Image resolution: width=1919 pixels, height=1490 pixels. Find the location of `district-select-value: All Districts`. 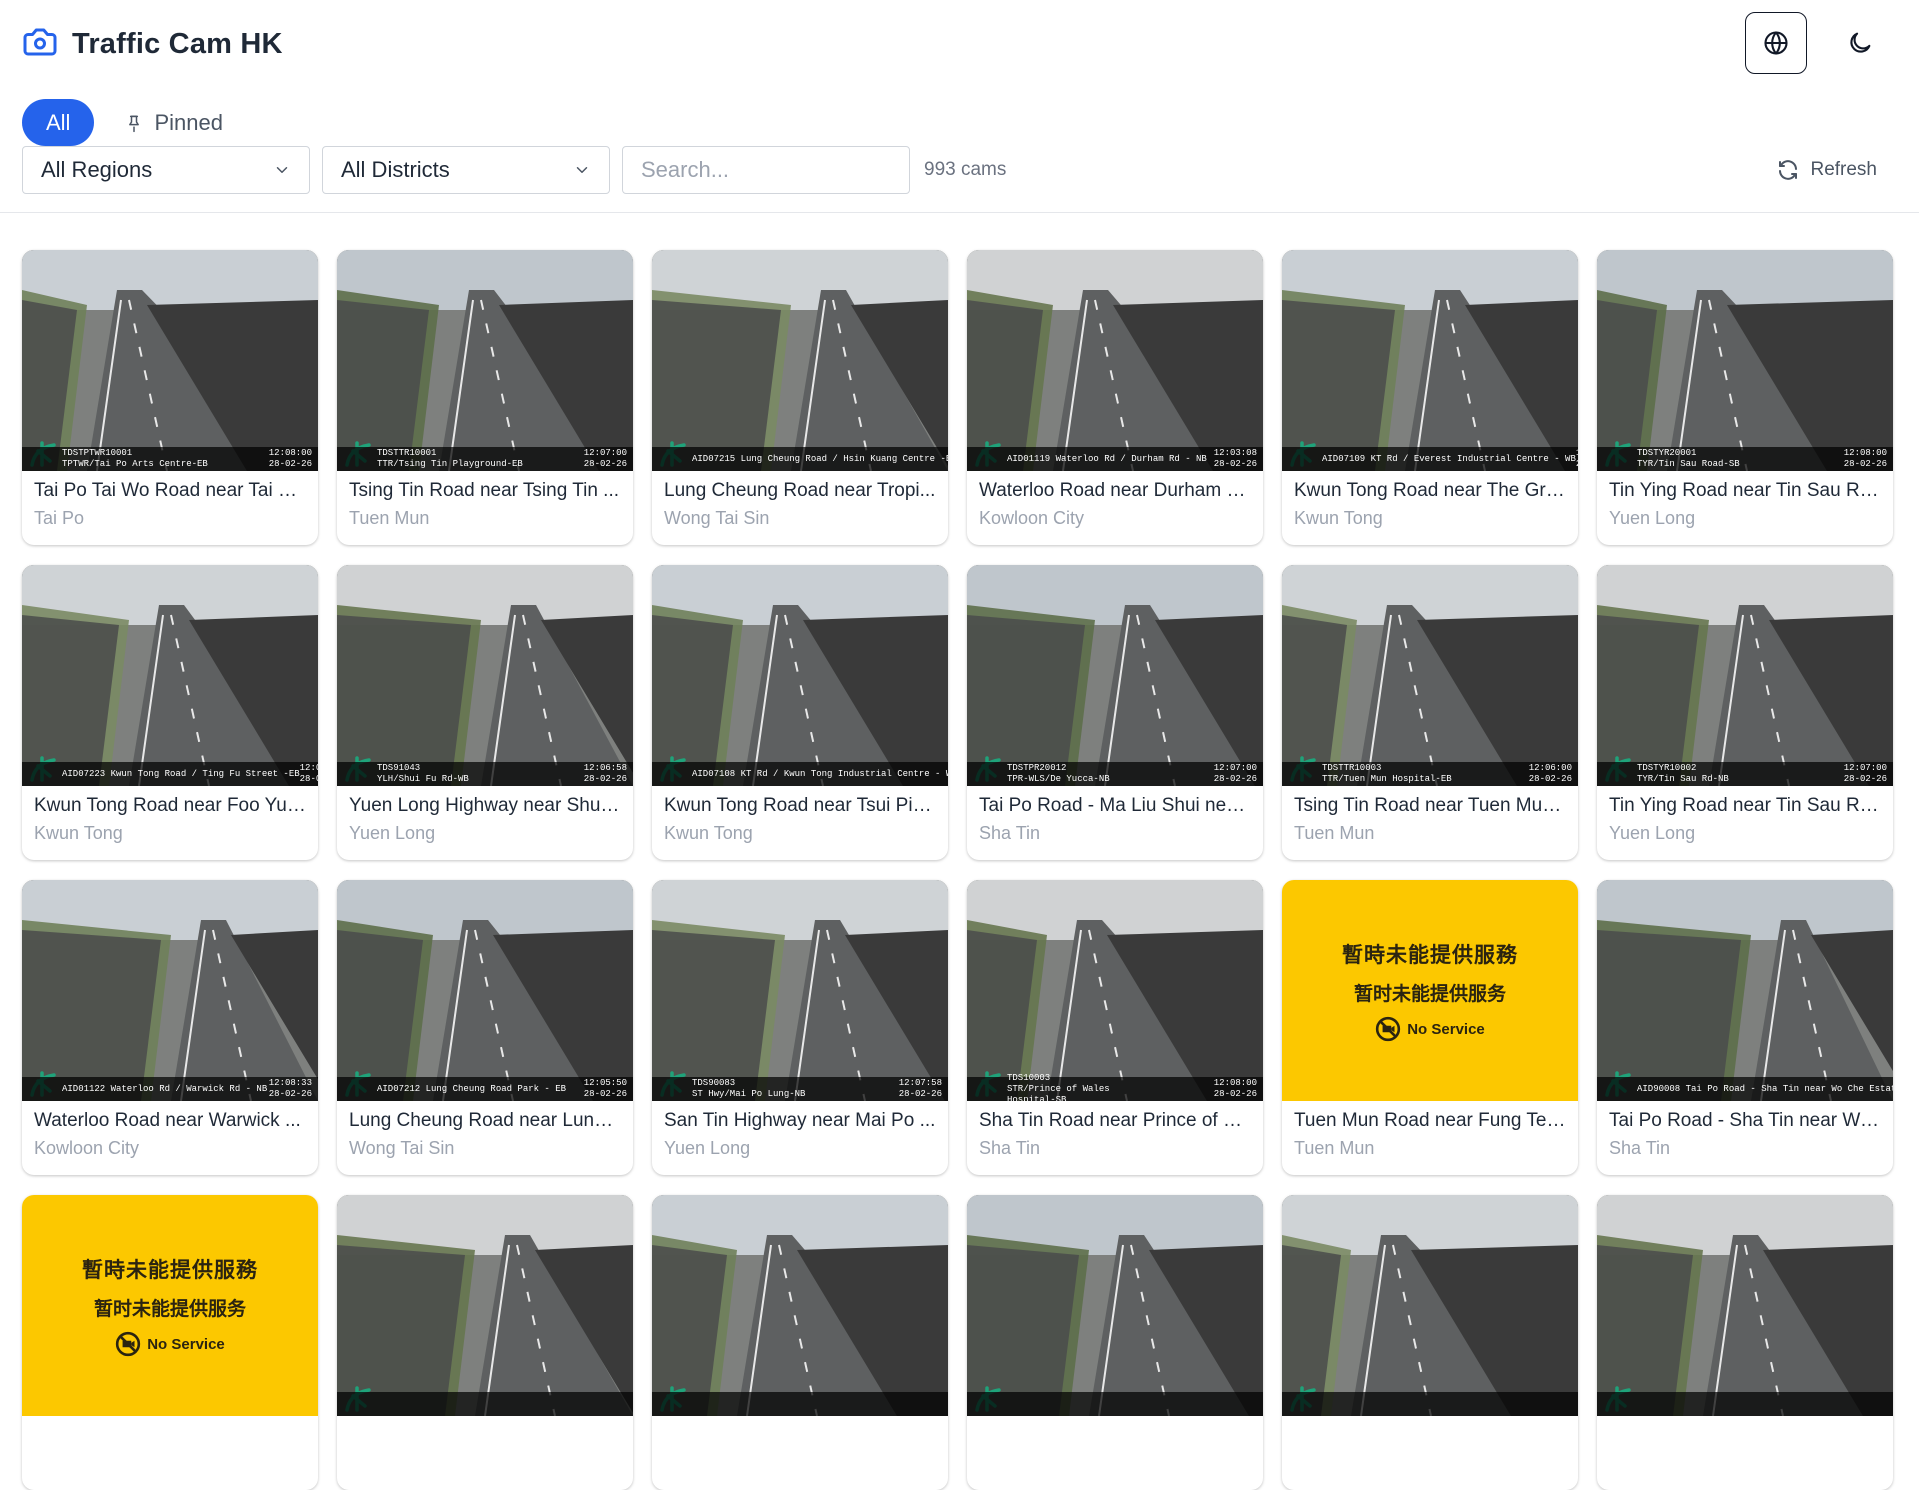

district-select-value: All Districts is located at coordinates (395, 169).